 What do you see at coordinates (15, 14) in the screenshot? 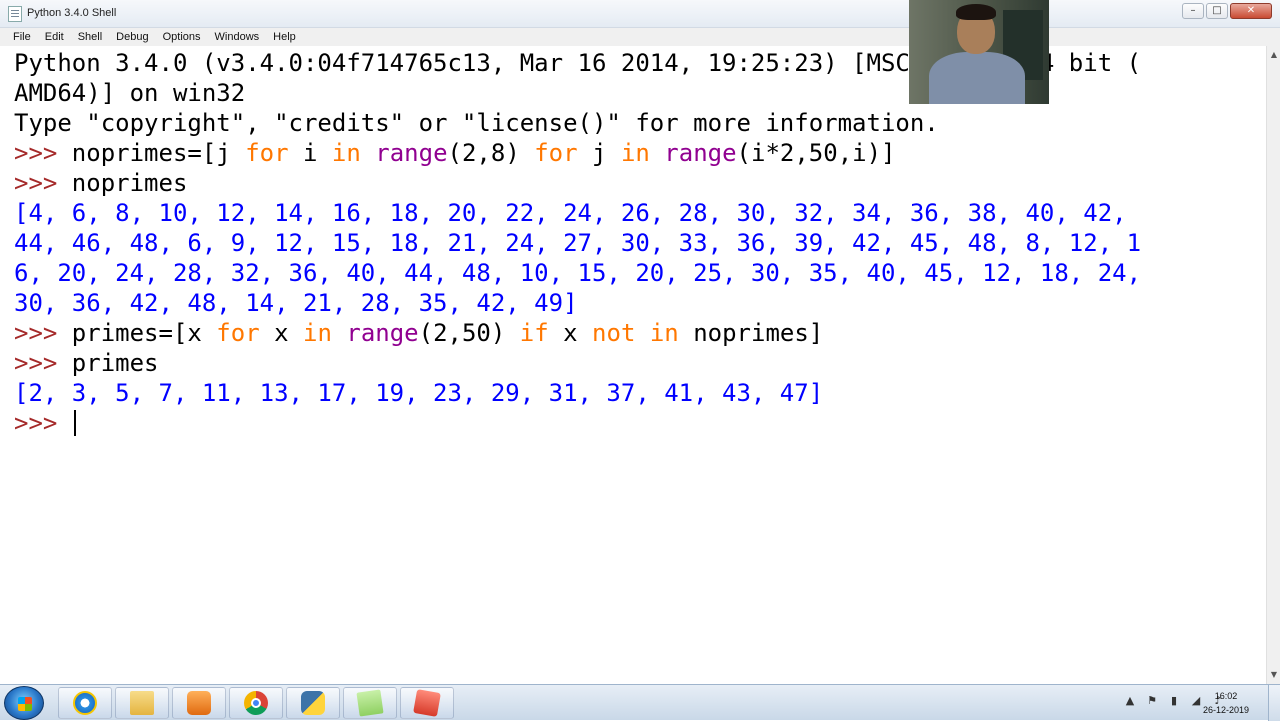
I see `idle-app-icon` at bounding box center [15, 14].